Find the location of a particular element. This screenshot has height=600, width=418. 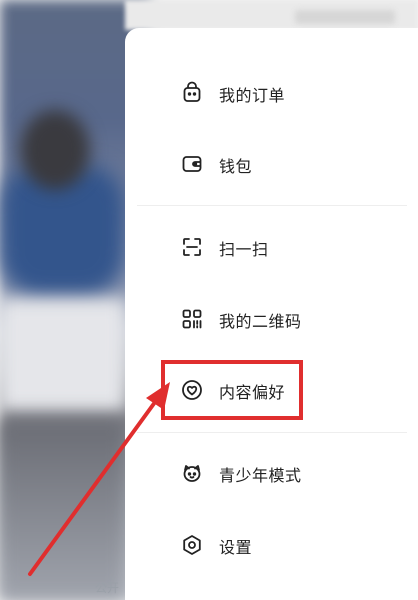

background-figure-head is located at coordinates (55, 150).